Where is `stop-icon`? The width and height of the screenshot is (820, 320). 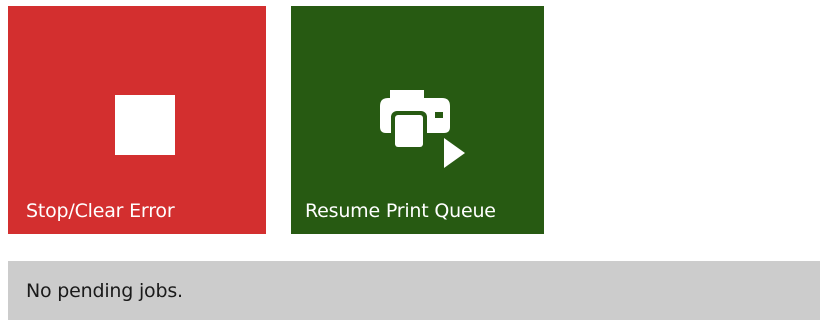
stop-icon is located at coordinates (145, 125).